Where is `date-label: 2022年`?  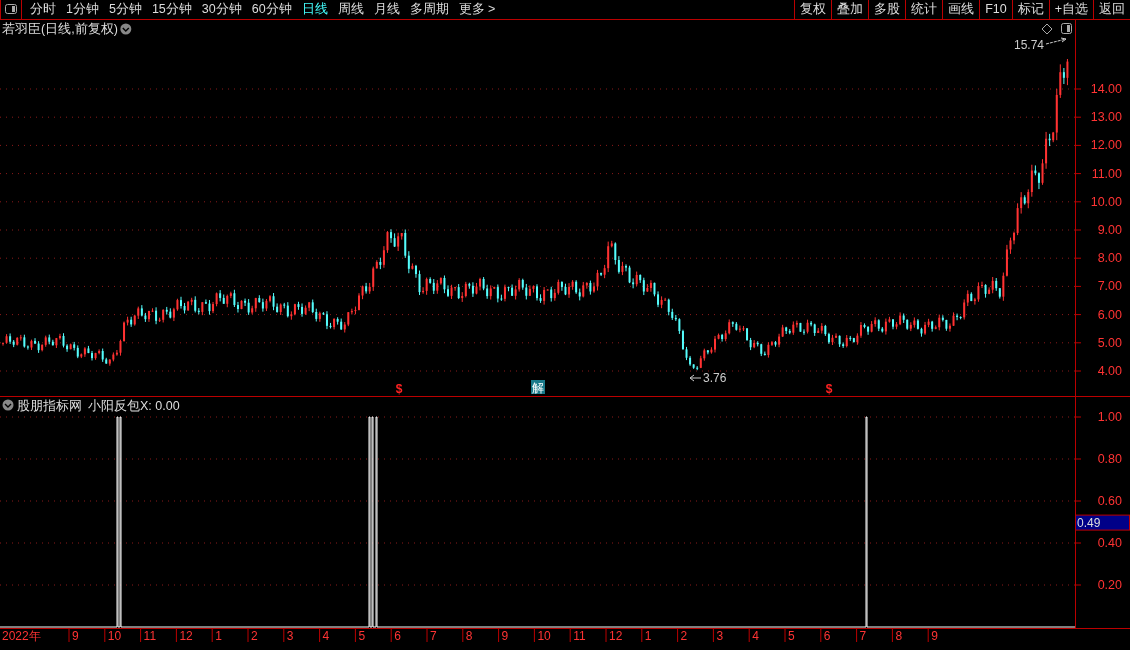
date-label: 2022年 is located at coordinates (21, 636).